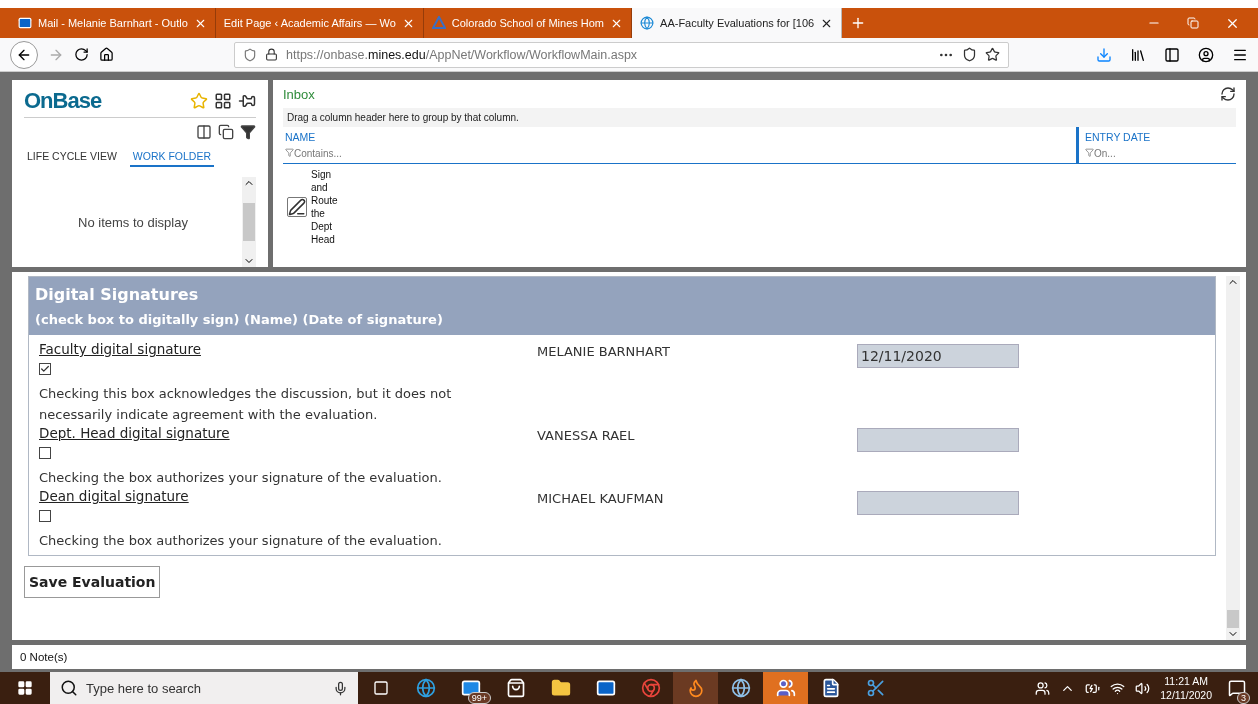 The image size is (1258, 704). What do you see at coordinates (24, 54) in the screenshot?
I see `back-button` at bounding box center [24, 54].